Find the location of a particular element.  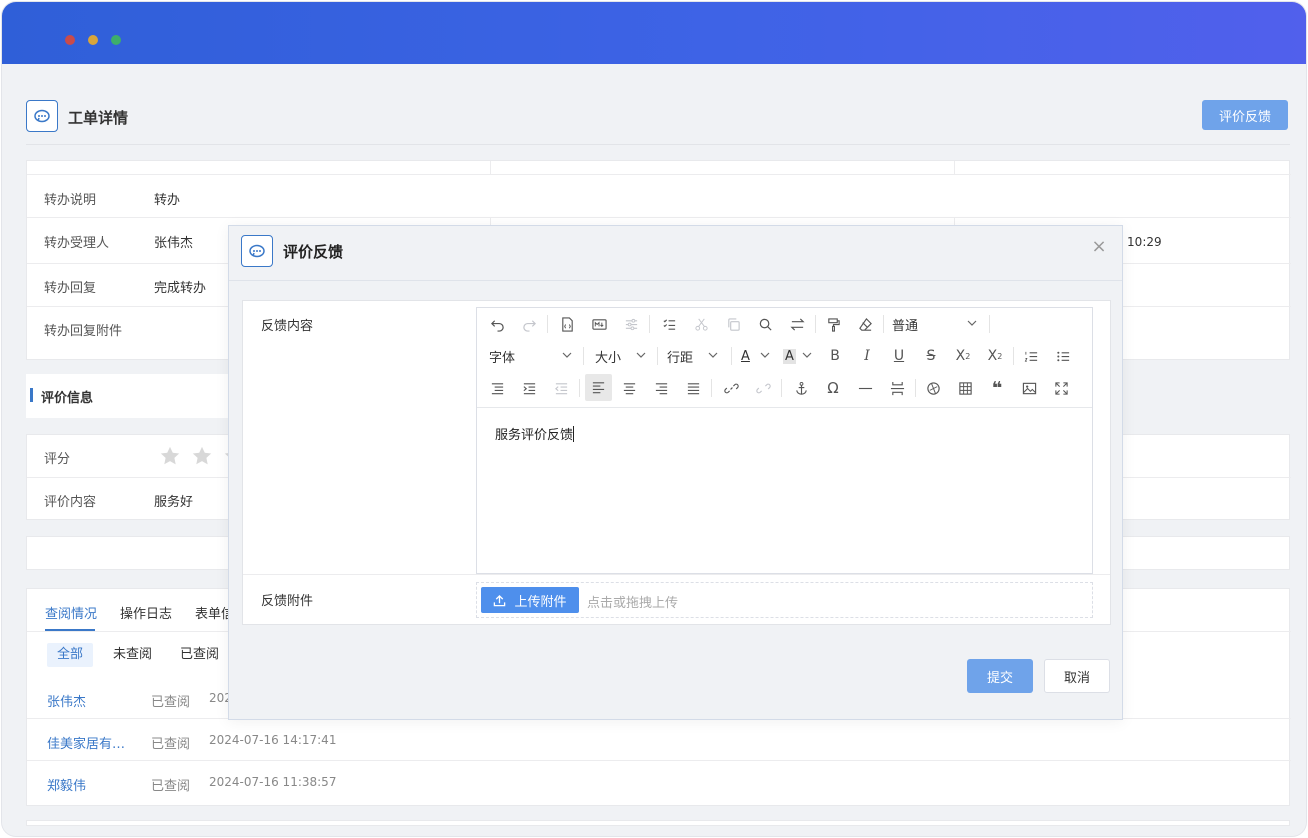

background-color-icon: A is located at coordinates (789, 356).